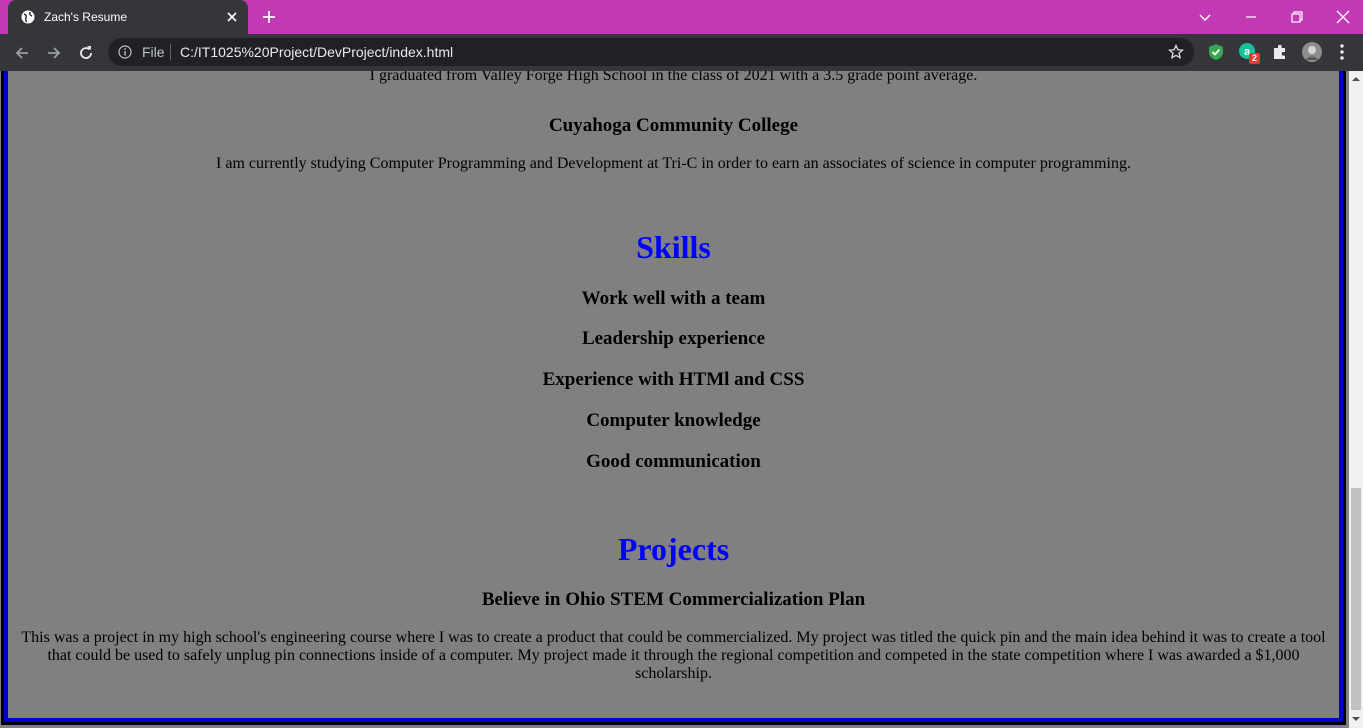 Image resolution: width=1363 pixels, height=728 pixels. What do you see at coordinates (673, 461) in the screenshot?
I see `skill-item: Good communication` at bounding box center [673, 461].